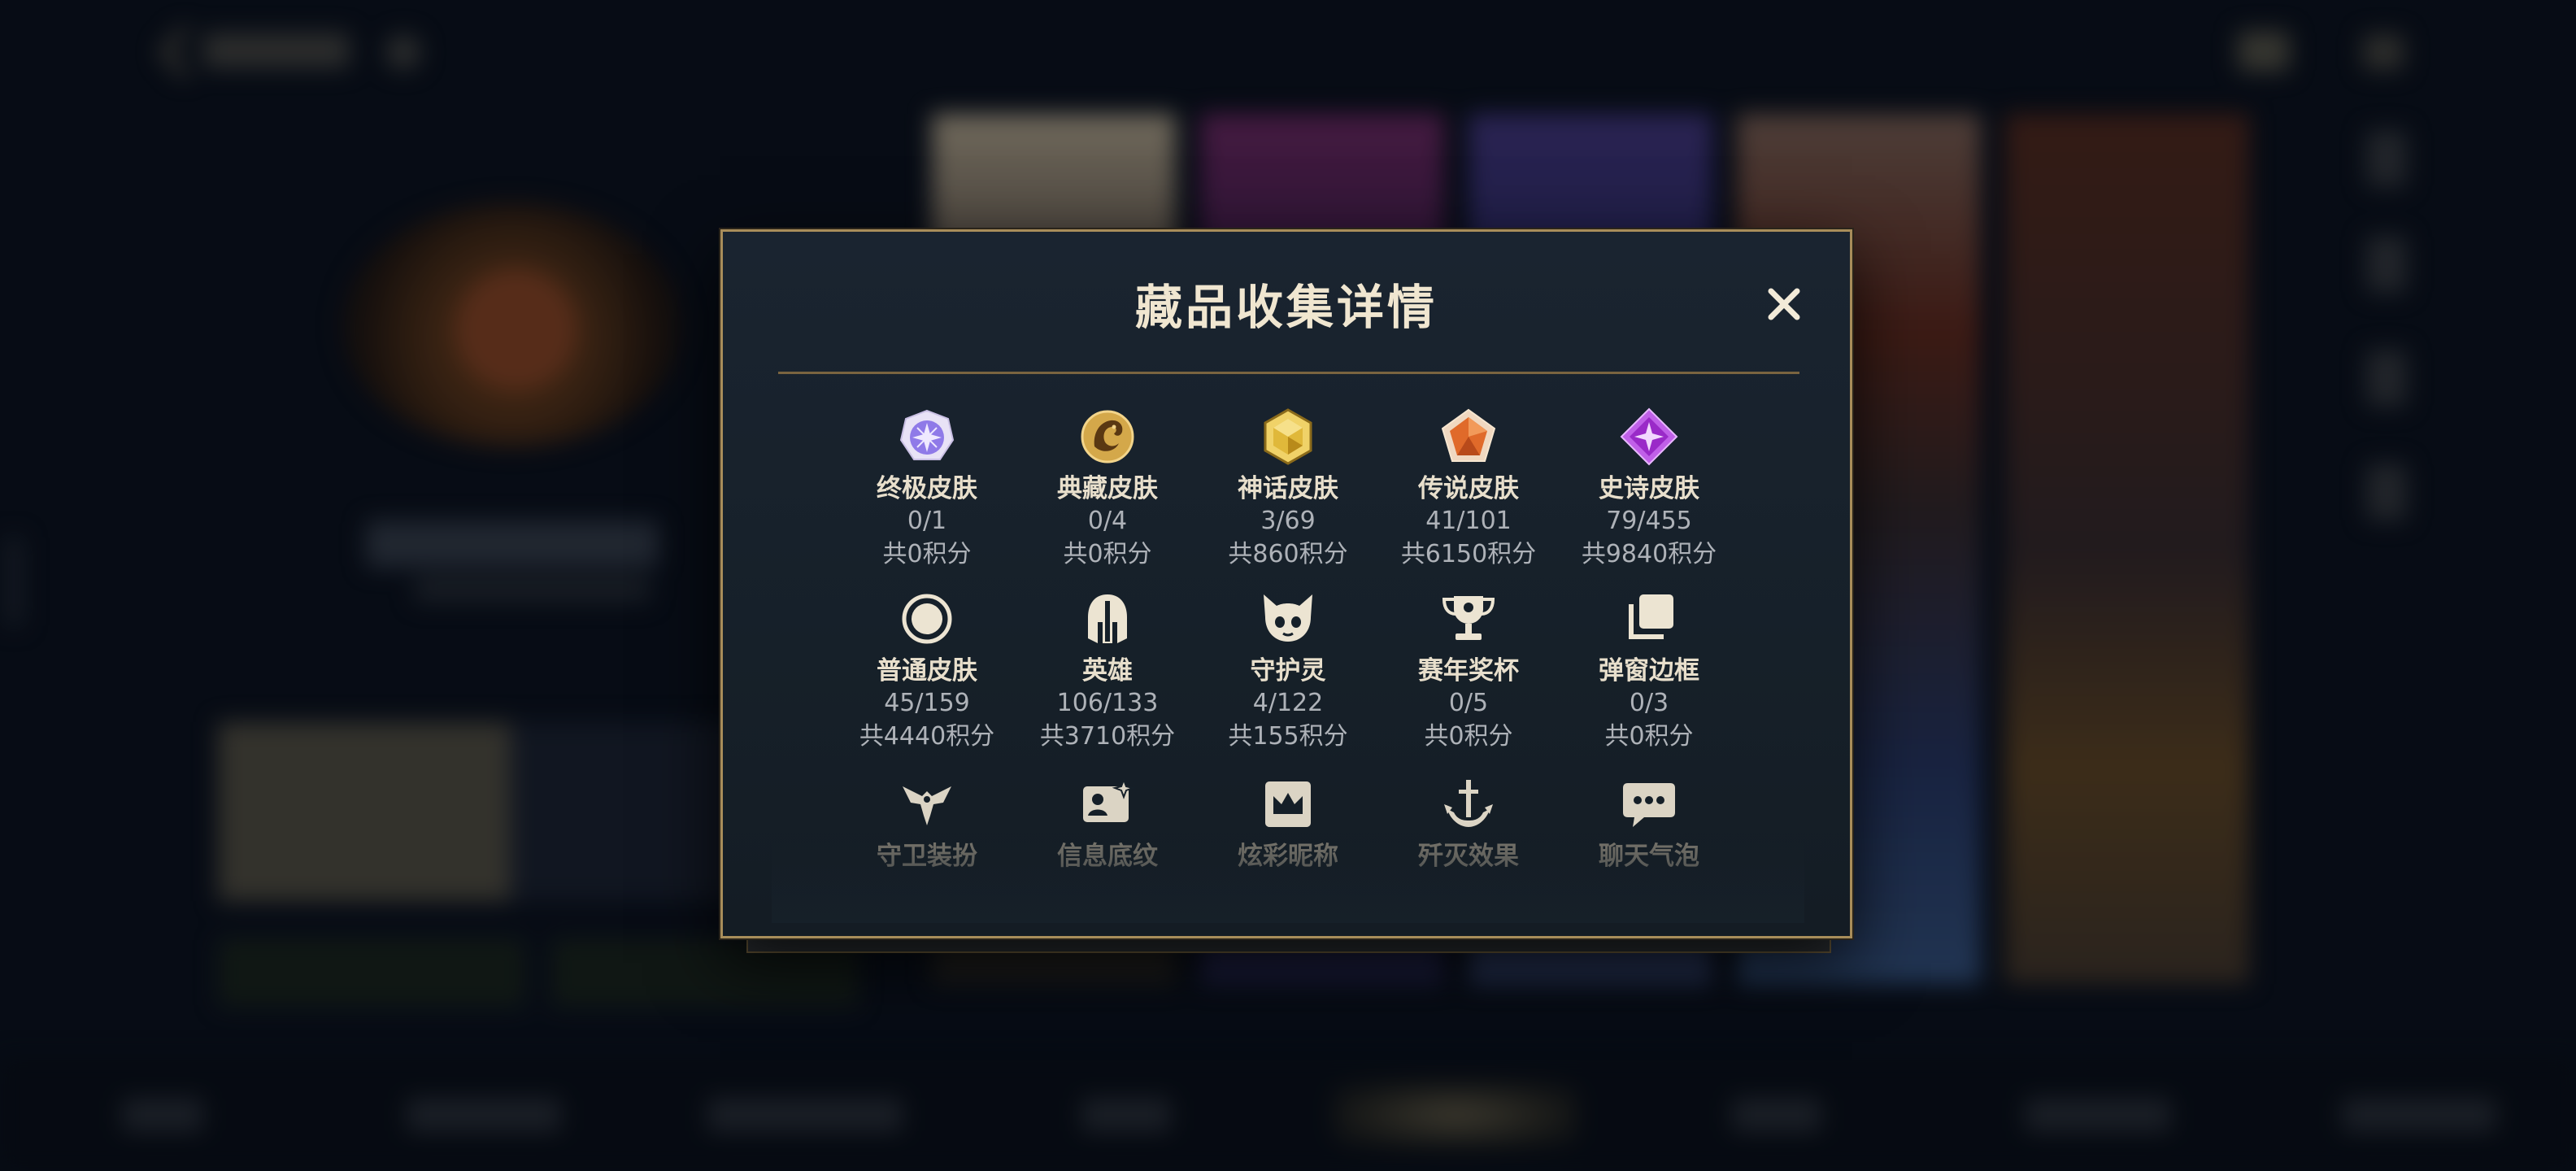 This screenshot has height=1171, width=2576. What do you see at coordinates (927, 521) in the screenshot?
I see `item-count: 0/1` at bounding box center [927, 521].